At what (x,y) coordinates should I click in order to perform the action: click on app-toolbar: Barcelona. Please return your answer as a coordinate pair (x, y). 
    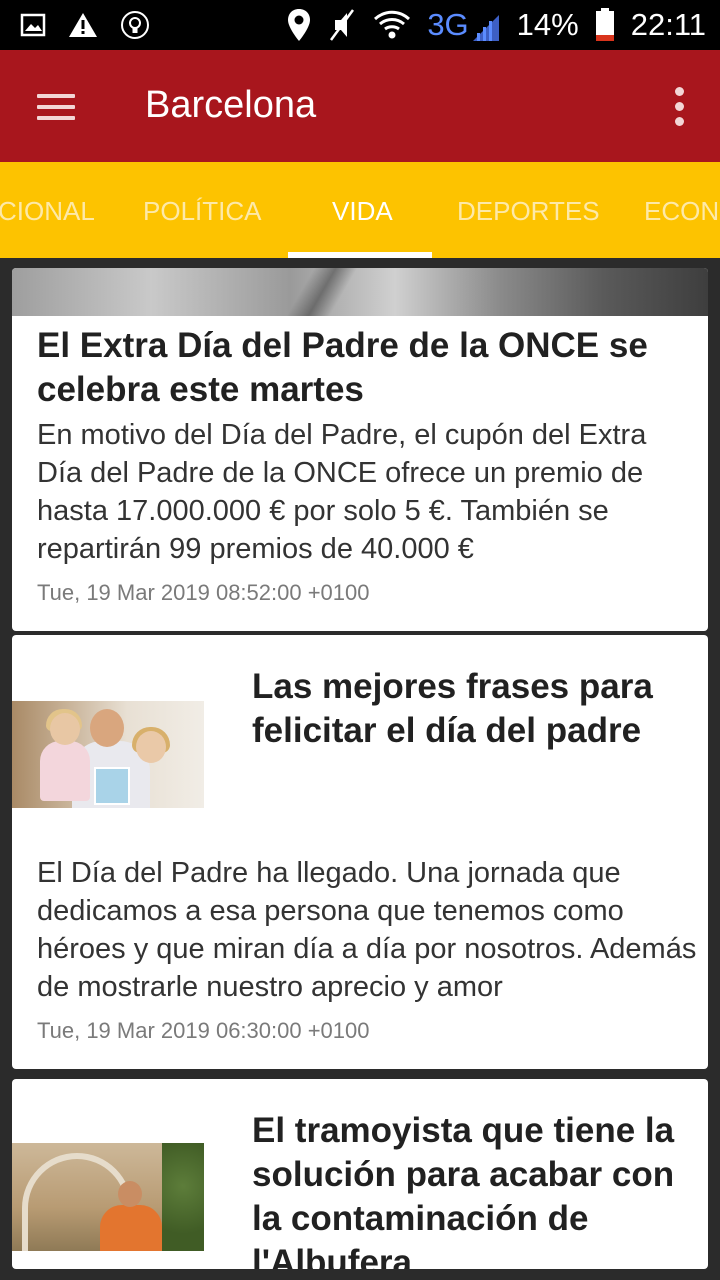
    Looking at the image, I should click on (360, 106).